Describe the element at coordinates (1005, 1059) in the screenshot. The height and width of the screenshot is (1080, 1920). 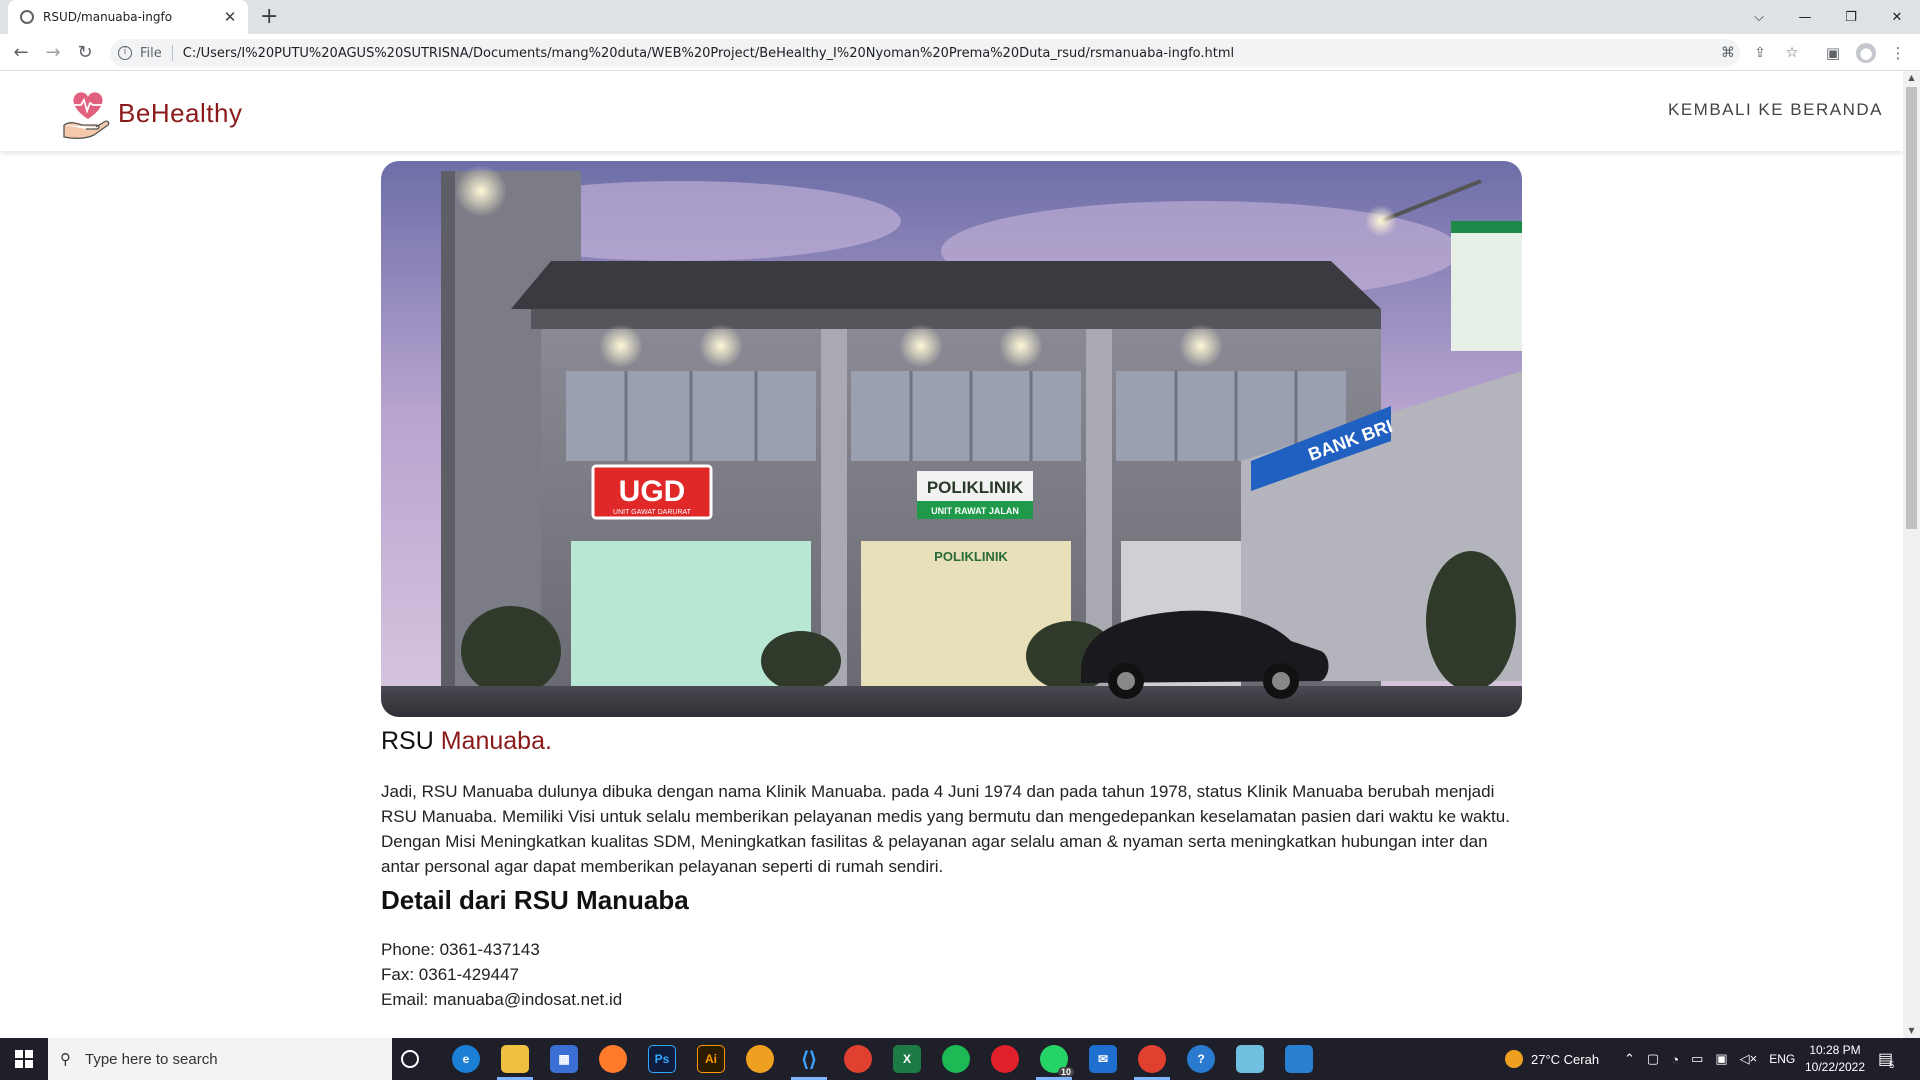
I see `opera-icon` at that location.